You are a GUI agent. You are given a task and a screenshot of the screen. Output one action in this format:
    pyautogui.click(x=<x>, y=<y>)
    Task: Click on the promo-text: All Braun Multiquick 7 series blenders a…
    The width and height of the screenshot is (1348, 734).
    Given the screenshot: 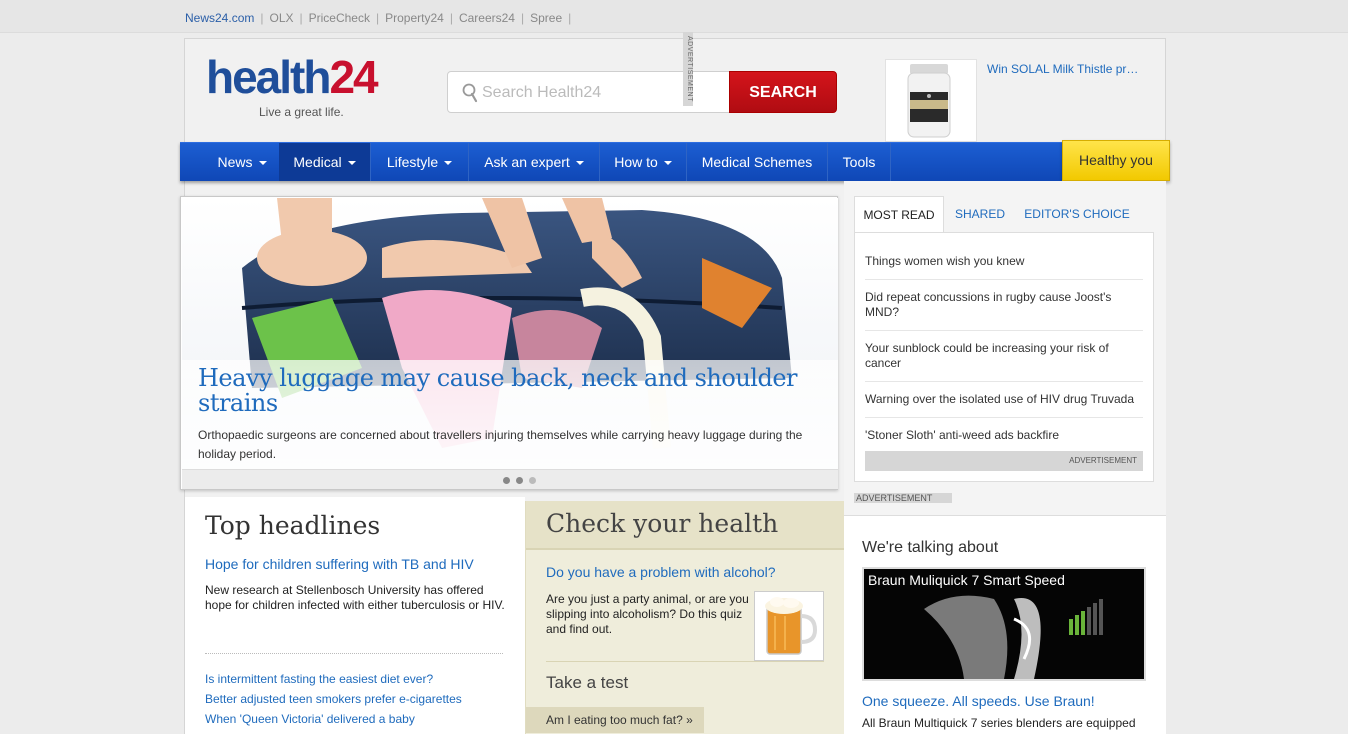 What is the action you would take?
    pyautogui.click(x=999, y=723)
    